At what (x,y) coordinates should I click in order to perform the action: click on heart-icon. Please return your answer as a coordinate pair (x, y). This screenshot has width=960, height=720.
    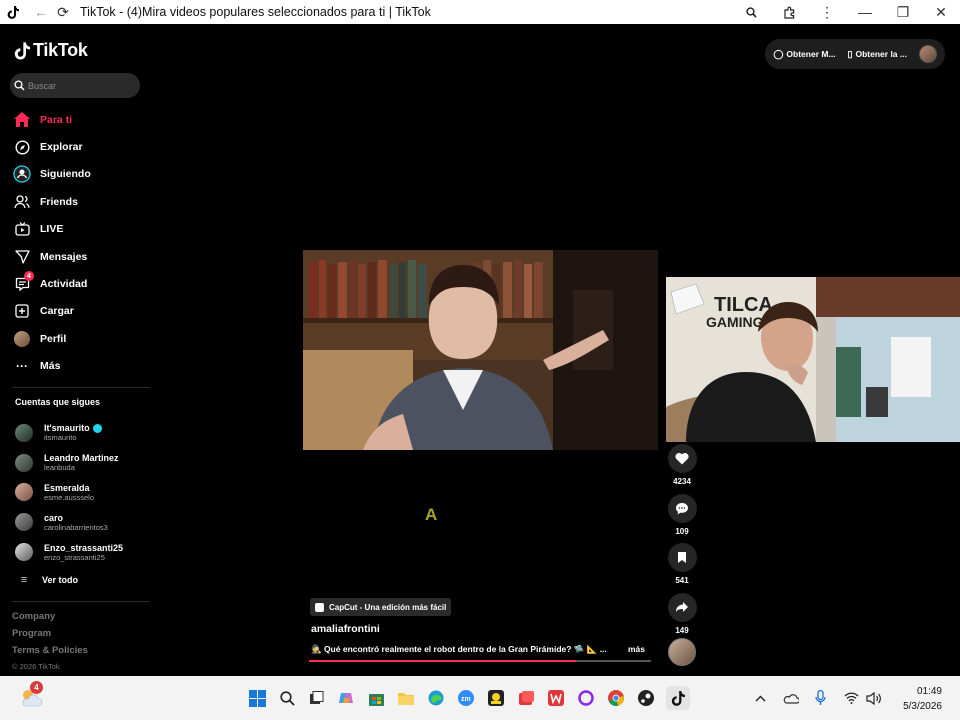
    Looking at the image, I should click on (682, 458).